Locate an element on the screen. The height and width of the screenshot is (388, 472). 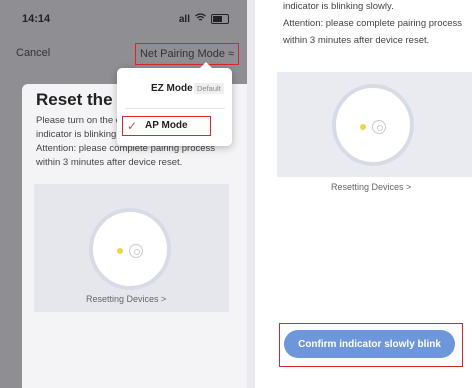
ez-mode-label: EZ Mode is located at coordinates (172, 88).